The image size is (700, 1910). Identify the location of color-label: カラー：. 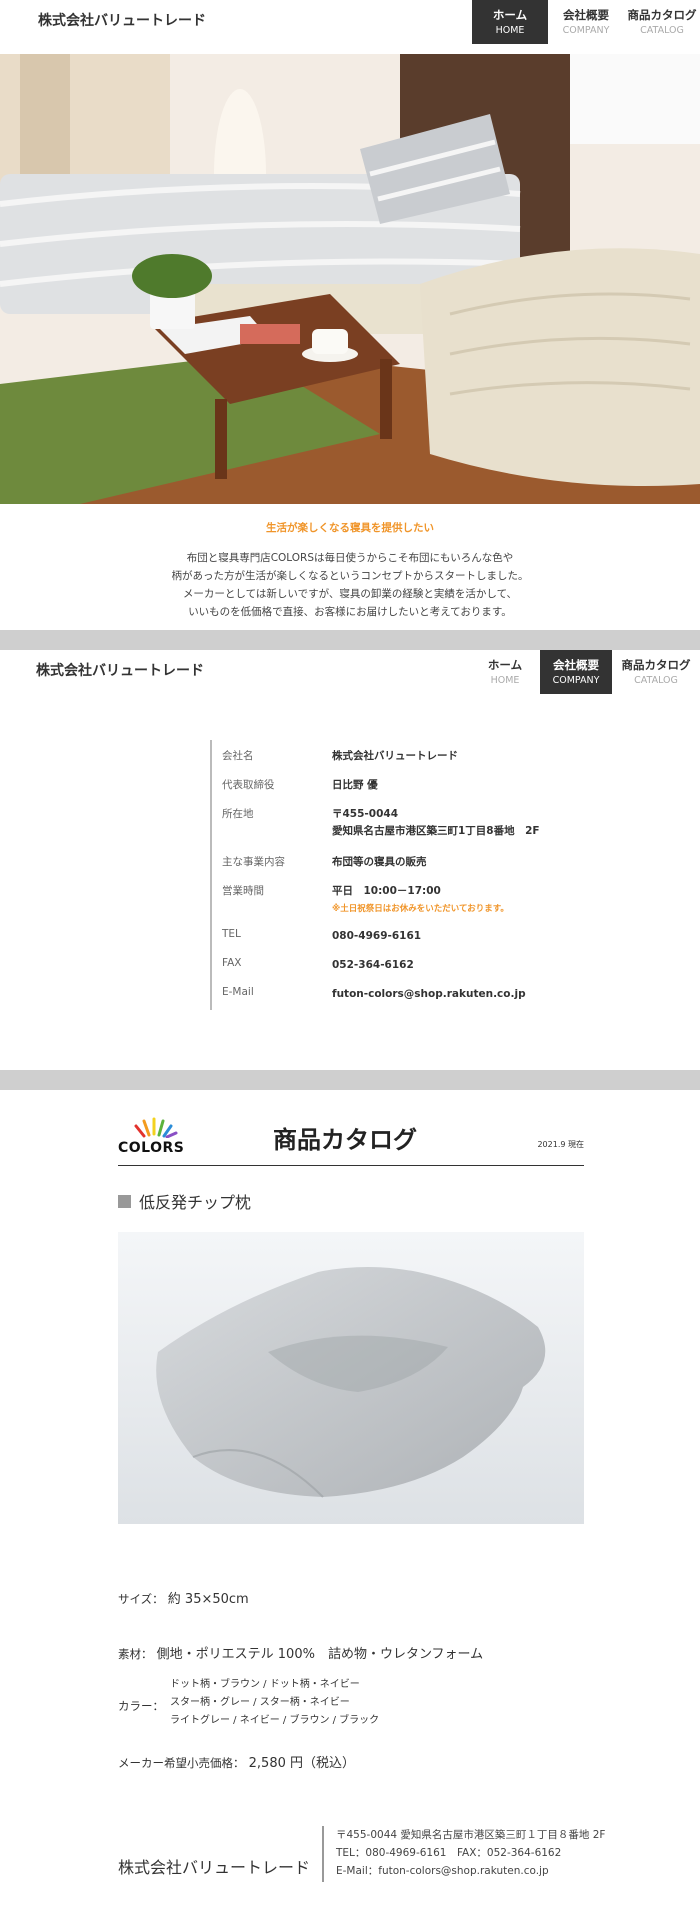
(141, 1706).